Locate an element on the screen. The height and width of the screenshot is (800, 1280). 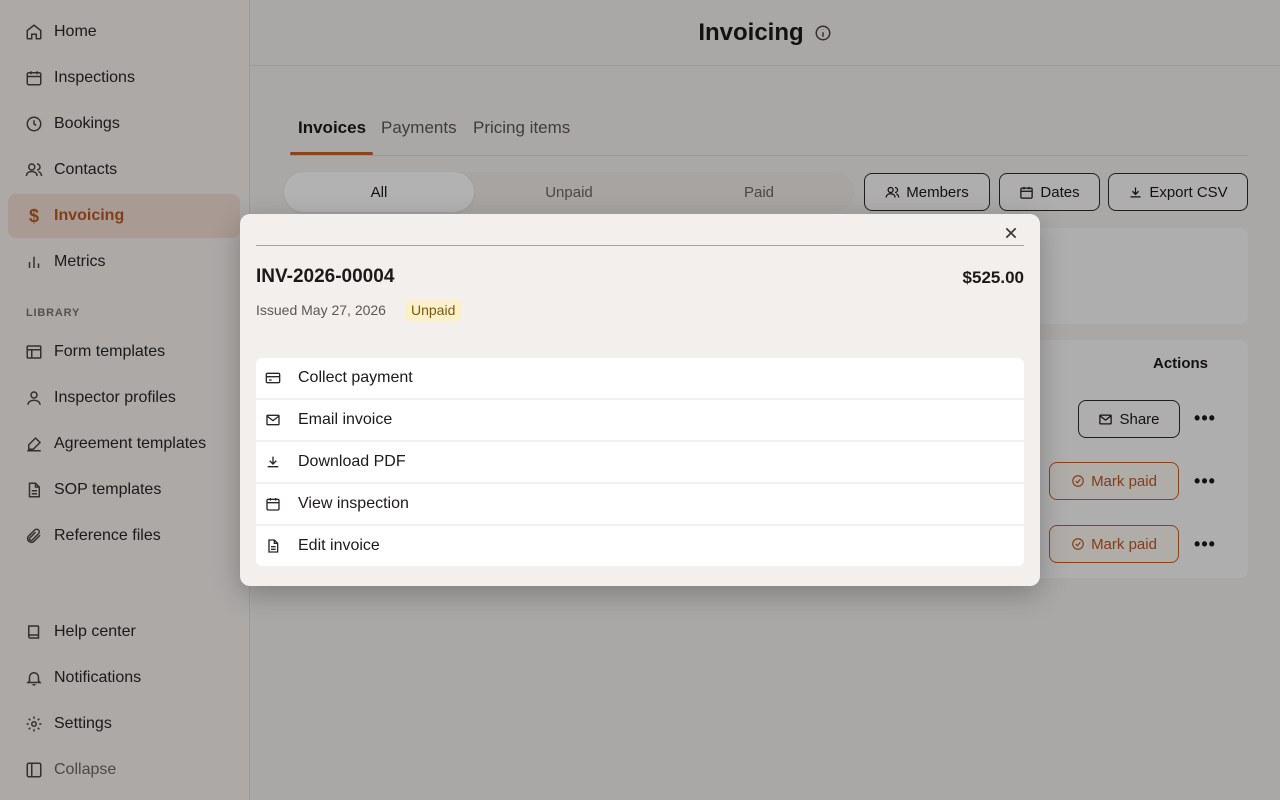
modal-divider is located at coordinates (640, 245).